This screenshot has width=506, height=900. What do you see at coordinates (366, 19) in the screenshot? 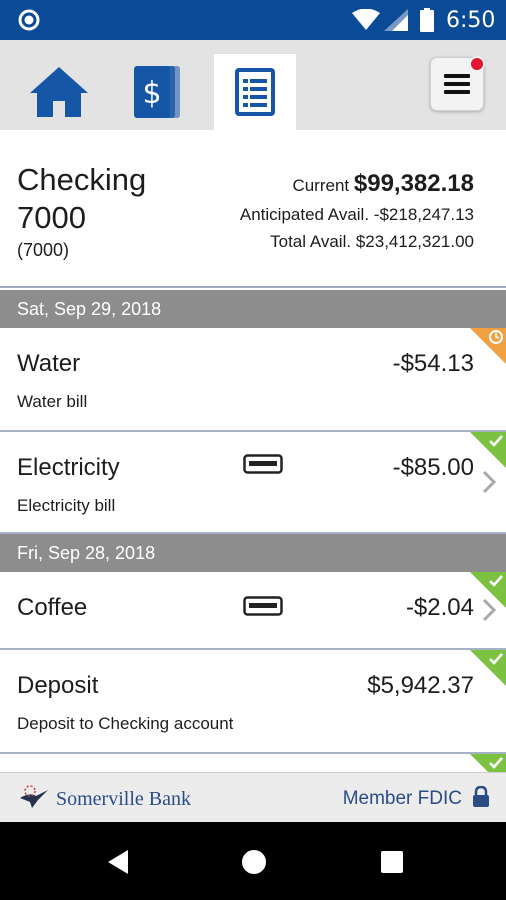
I see `wifi-icon` at bounding box center [366, 19].